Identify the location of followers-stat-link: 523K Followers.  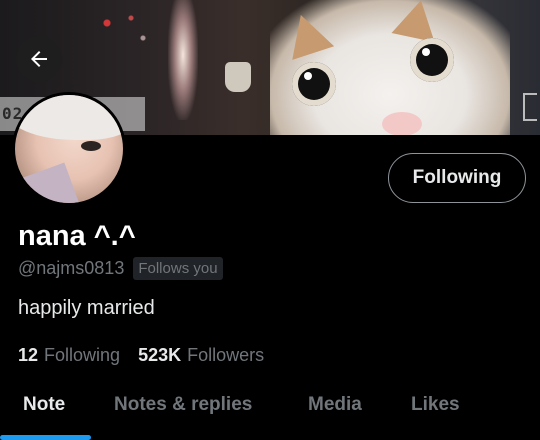
(201, 355).